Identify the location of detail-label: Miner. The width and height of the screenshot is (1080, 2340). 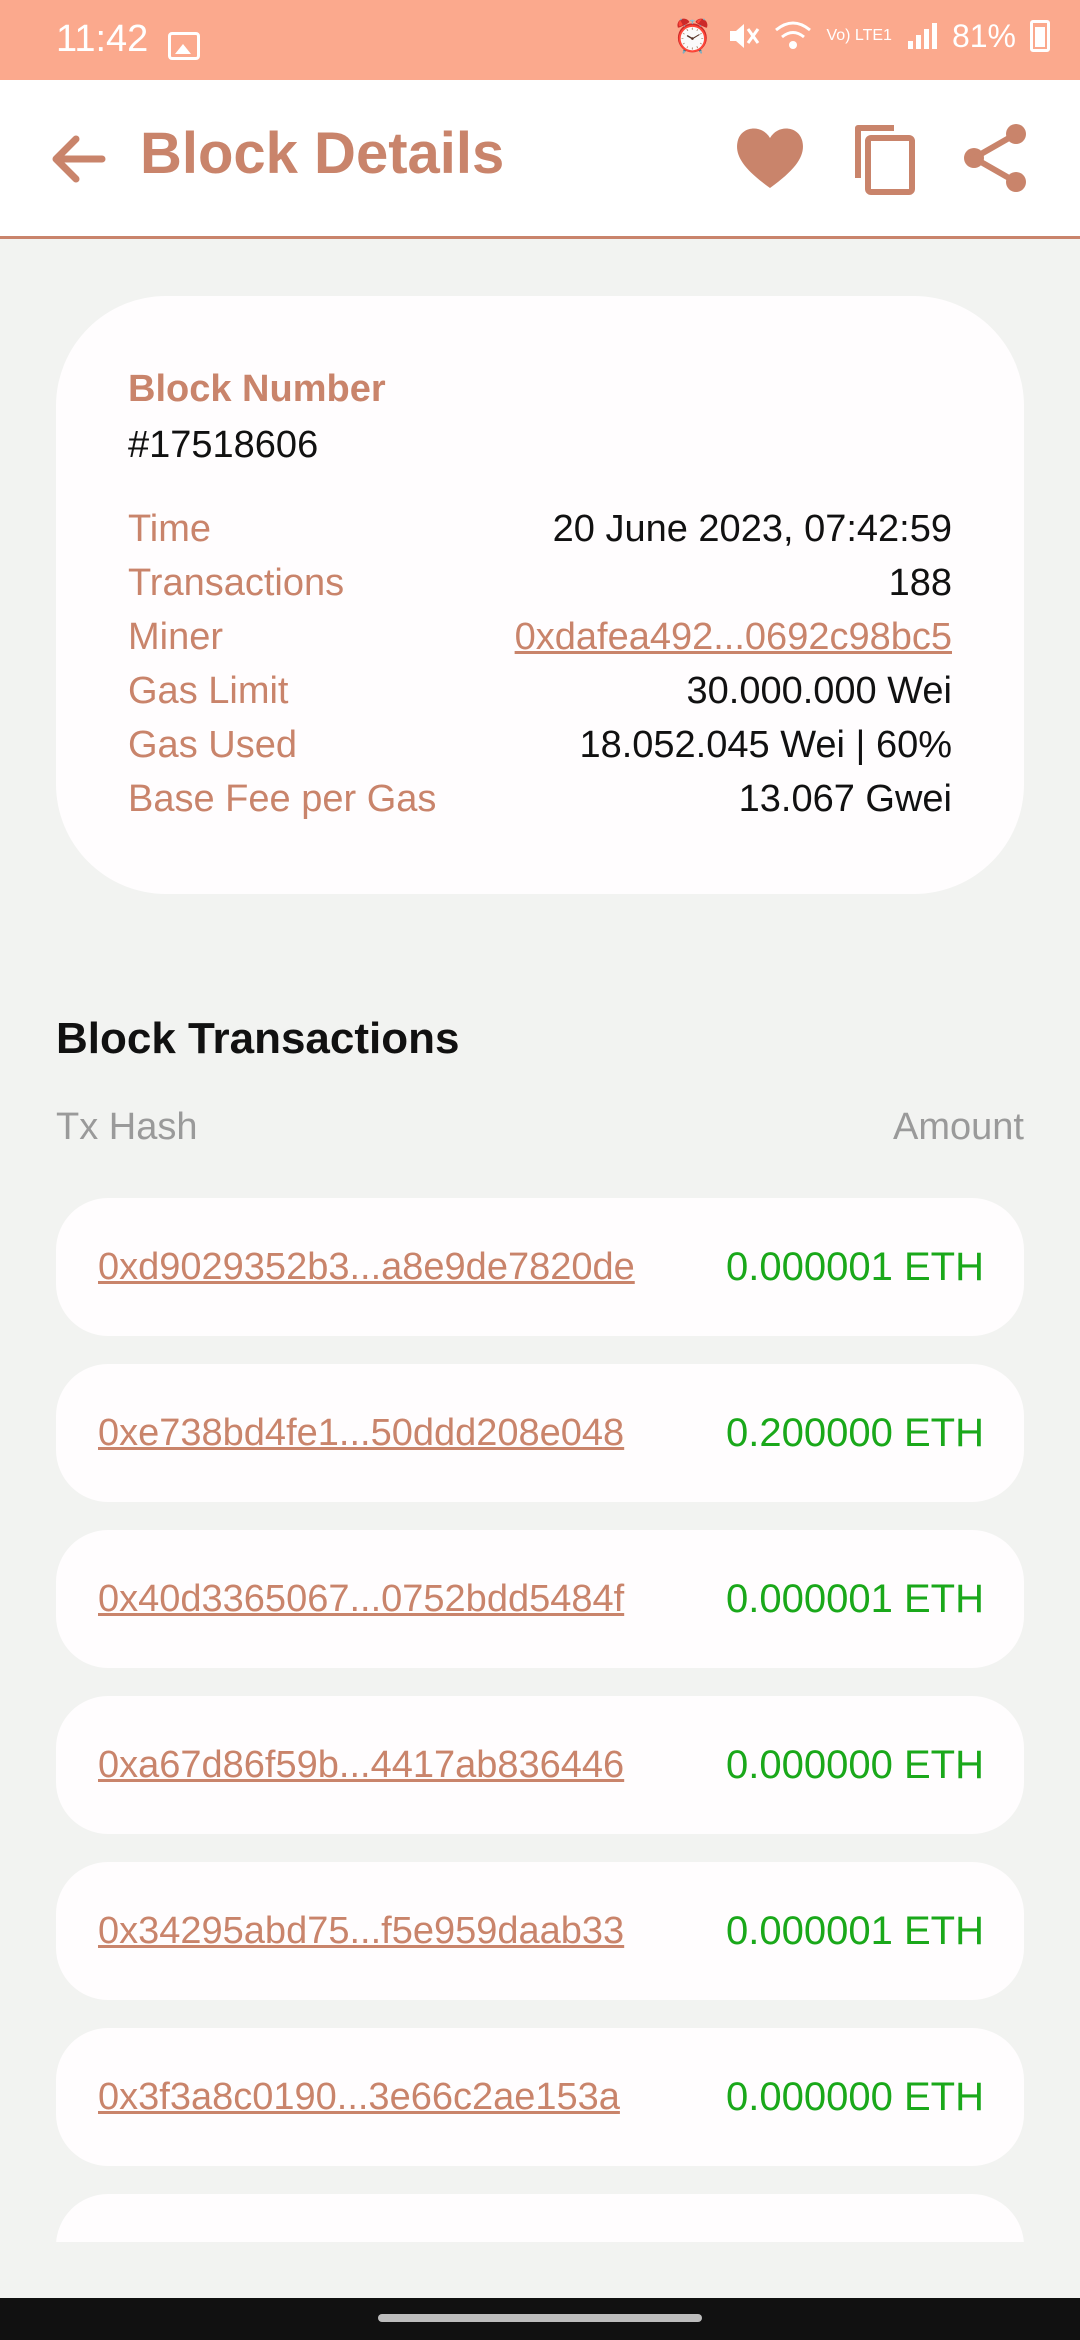
(176, 636).